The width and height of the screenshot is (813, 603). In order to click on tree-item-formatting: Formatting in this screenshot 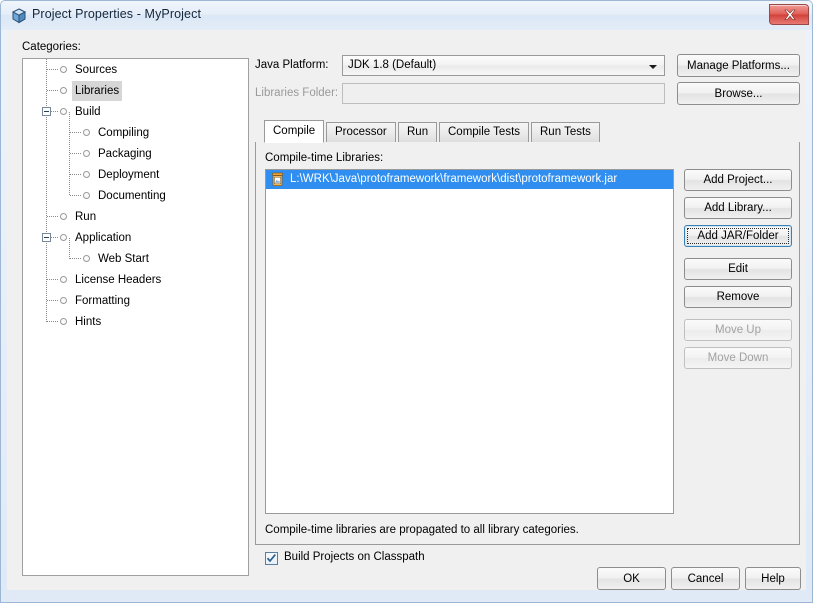, I will do `click(135, 300)`.